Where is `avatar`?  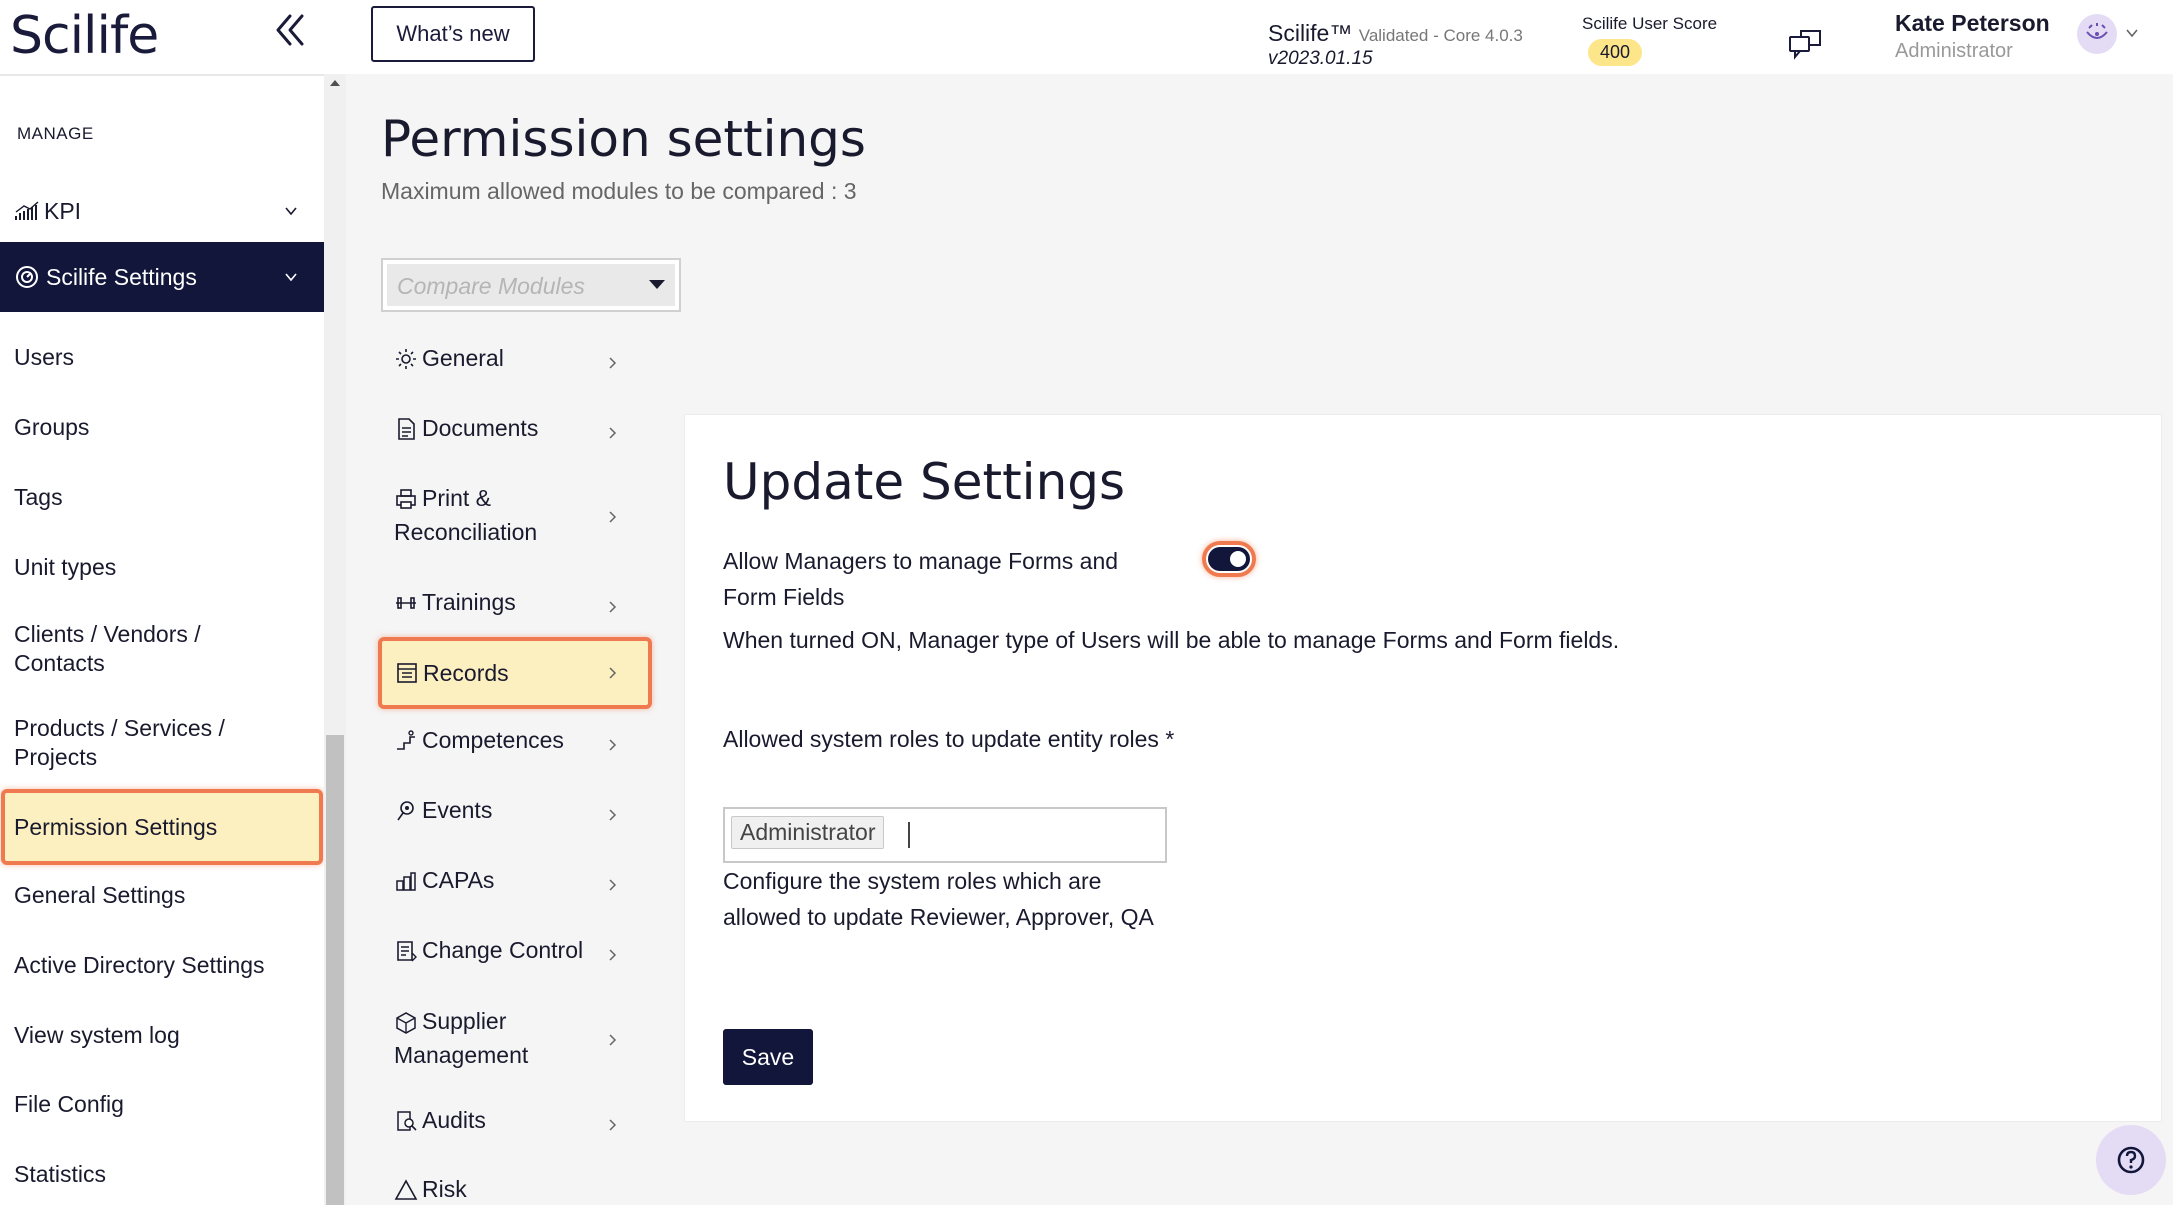
avatar is located at coordinates (2097, 34).